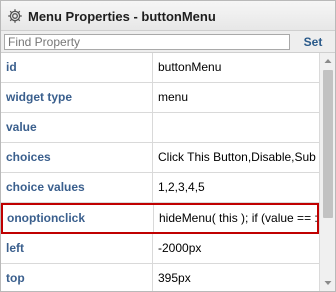 This screenshot has width=336, height=292. I want to click on property-row-choices: choices Click This Button,Disable,Sub, so click(160, 158).